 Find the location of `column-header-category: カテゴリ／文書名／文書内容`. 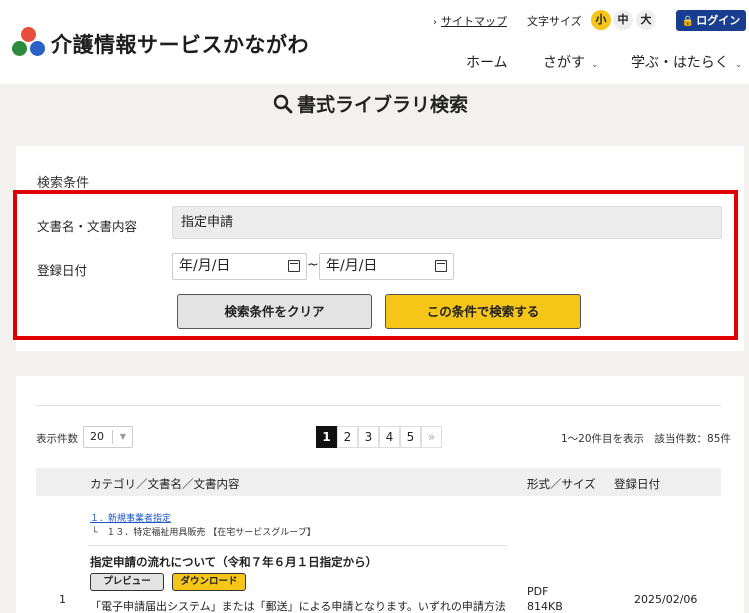

column-header-category: カテゴリ／文書名／文書内容 is located at coordinates (165, 484).